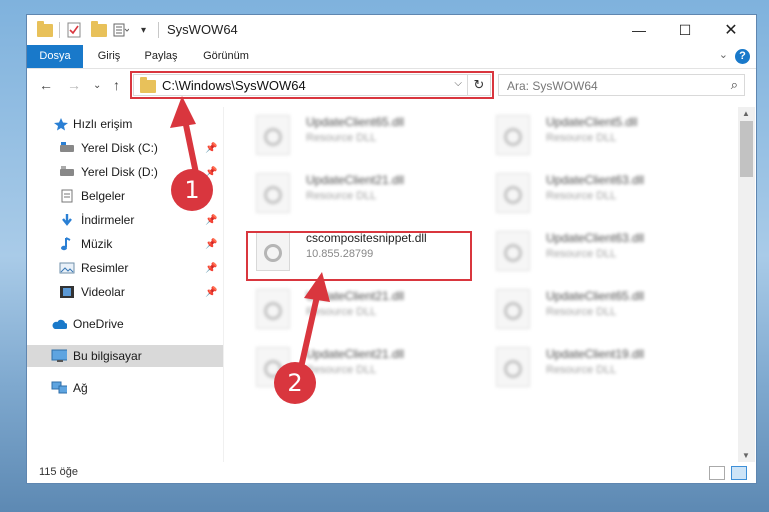 The width and height of the screenshot is (769, 512). I want to click on callout-badge-2: 2, so click(295, 383).